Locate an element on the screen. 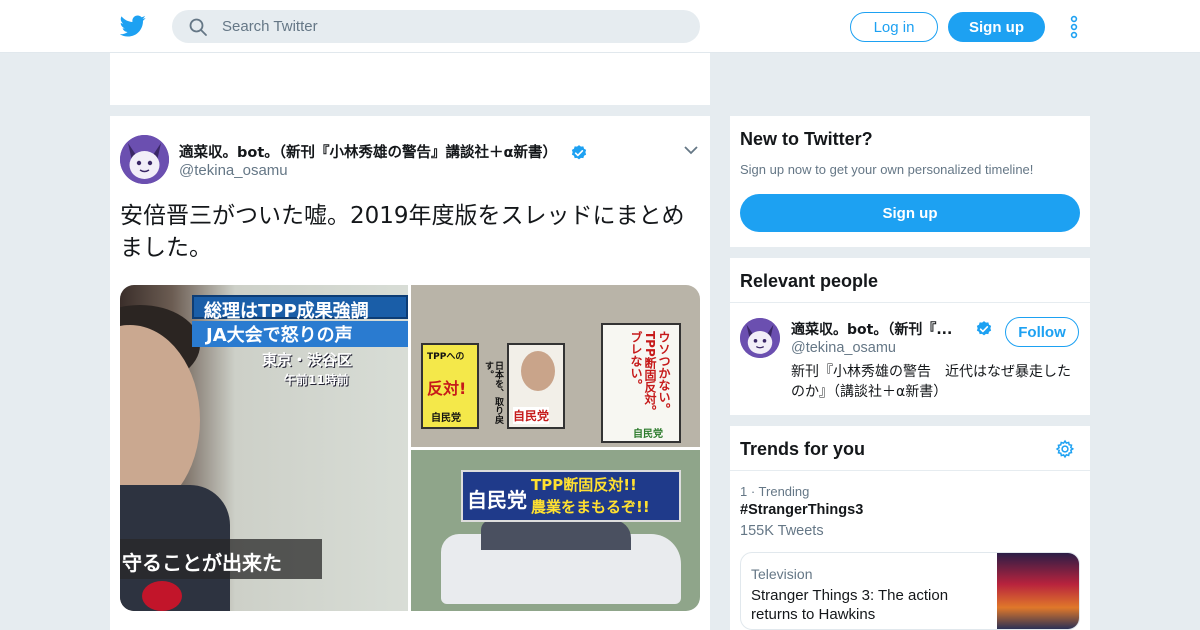 This screenshot has width=1200, height=630. media-image-campaign-car: 自民党 TPP断固反対!! 農業をまもるぞ!! is located at coordinates (555, 530).